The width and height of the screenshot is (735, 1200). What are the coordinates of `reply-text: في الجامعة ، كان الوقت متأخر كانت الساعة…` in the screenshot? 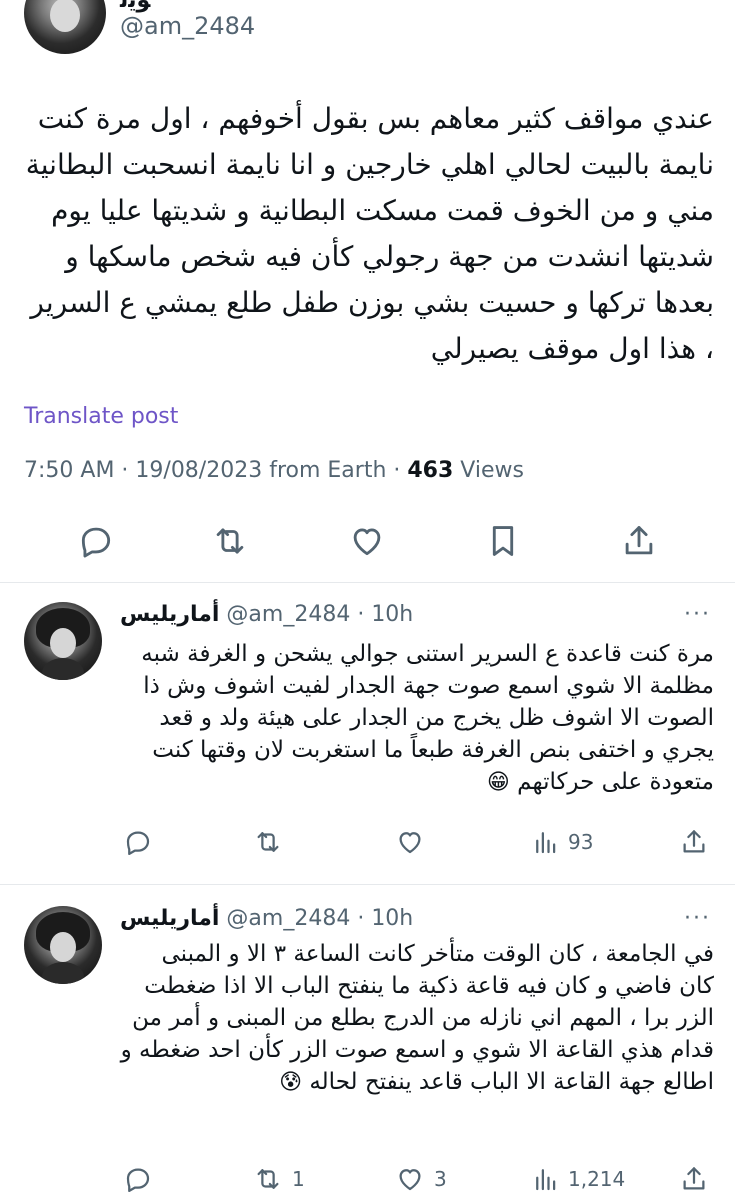 It's located at (417, 1018).